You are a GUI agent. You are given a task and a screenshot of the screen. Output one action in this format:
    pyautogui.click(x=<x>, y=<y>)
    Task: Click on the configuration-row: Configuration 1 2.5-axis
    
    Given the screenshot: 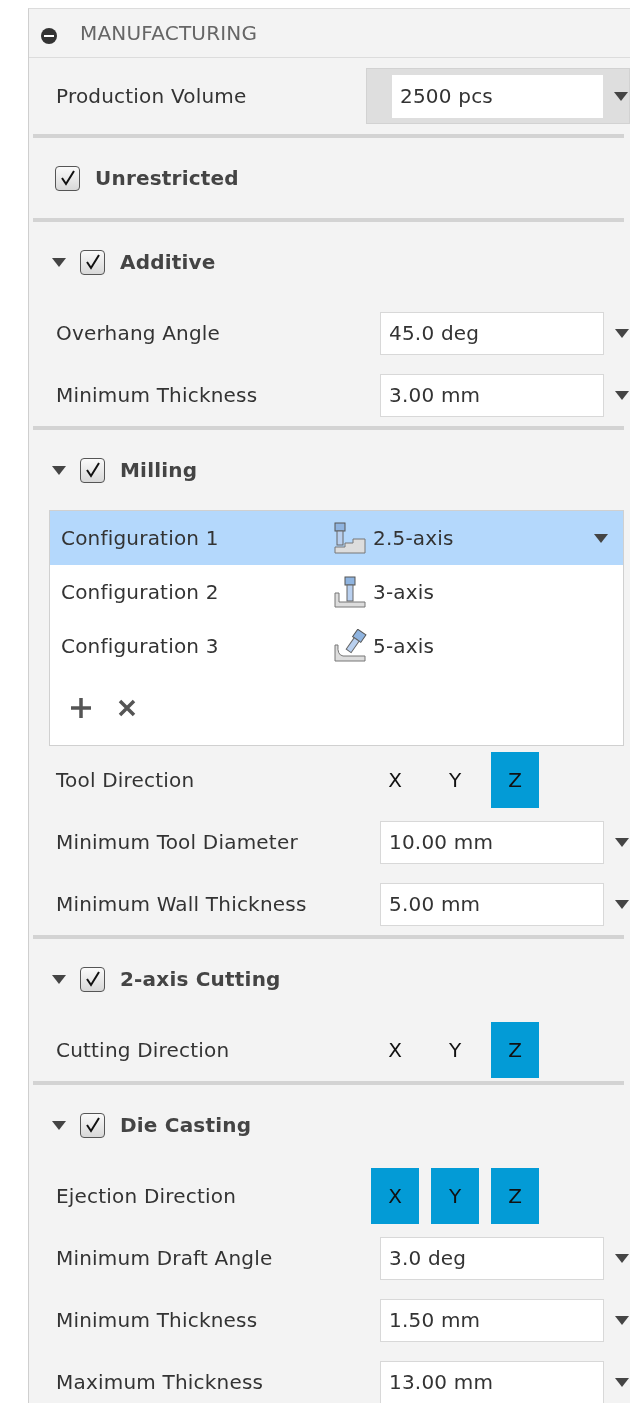 What is the action you would take?
    pyautogui.click(x=336, y=538)
    